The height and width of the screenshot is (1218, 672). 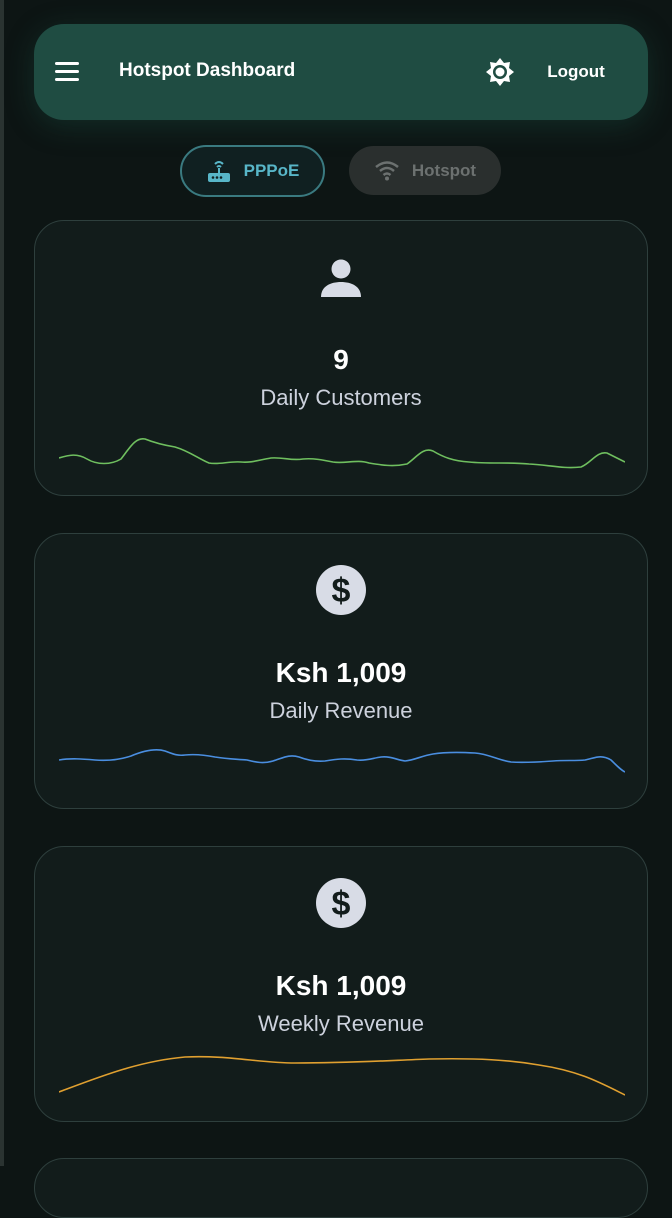 I want to click on wifi-icon, so click(x=387, y=170).